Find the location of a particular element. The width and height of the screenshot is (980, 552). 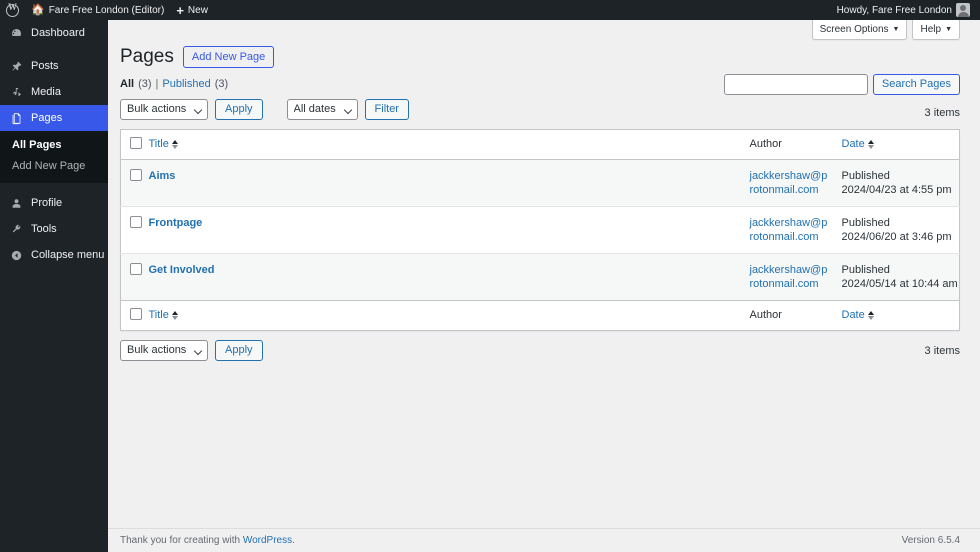

tablenav-bottom: Bulk actions Apply 3 items is located at coordinates (540, 351).